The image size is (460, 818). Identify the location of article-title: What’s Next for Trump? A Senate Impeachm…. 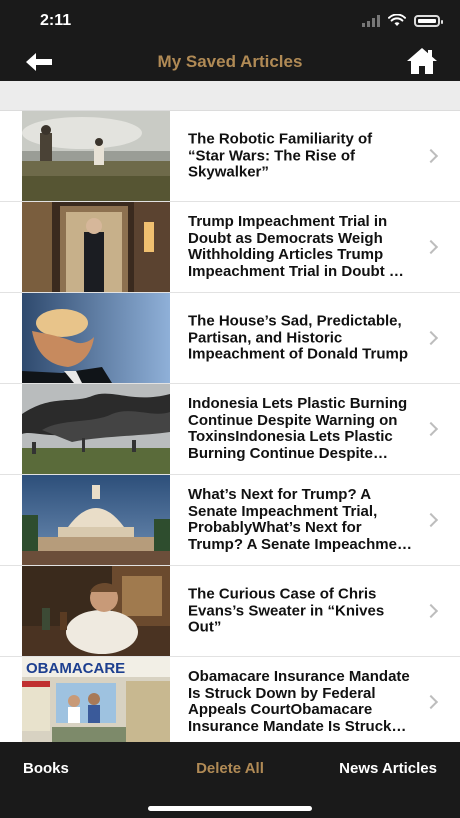
(300, 520).